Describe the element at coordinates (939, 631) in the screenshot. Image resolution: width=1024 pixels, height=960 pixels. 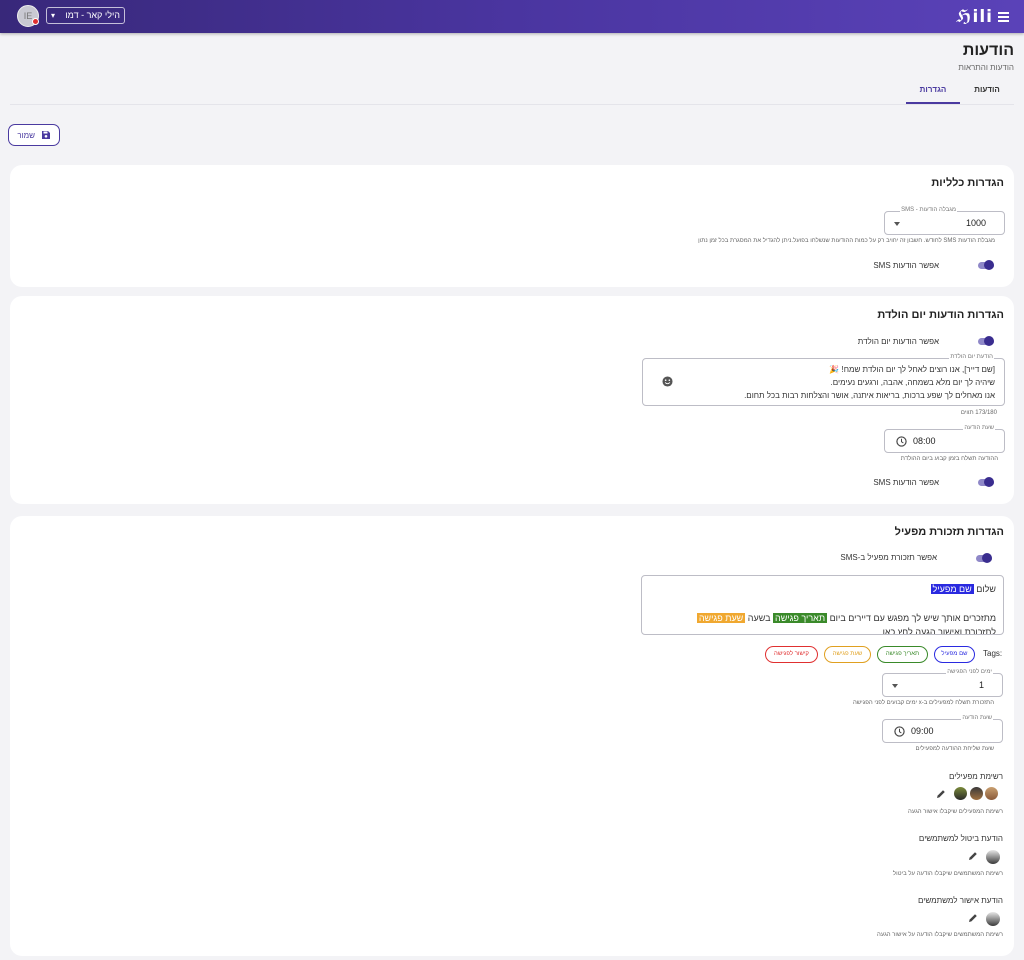
I see `reminder-message-line-3: לתזכורת ואישור הגעה לחץ כאן` at that location.